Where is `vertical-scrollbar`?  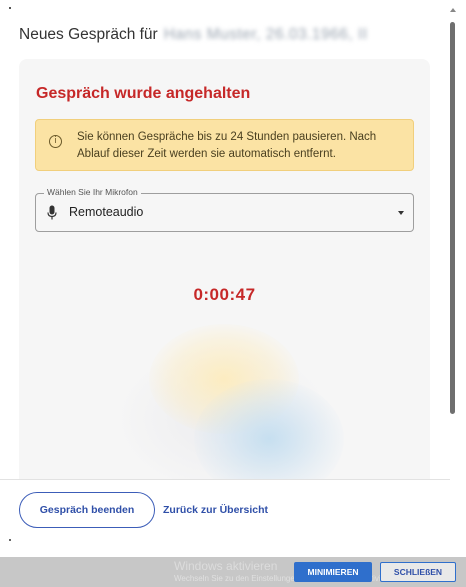 vertical-scrollbar is located at coordinates (453, 211).